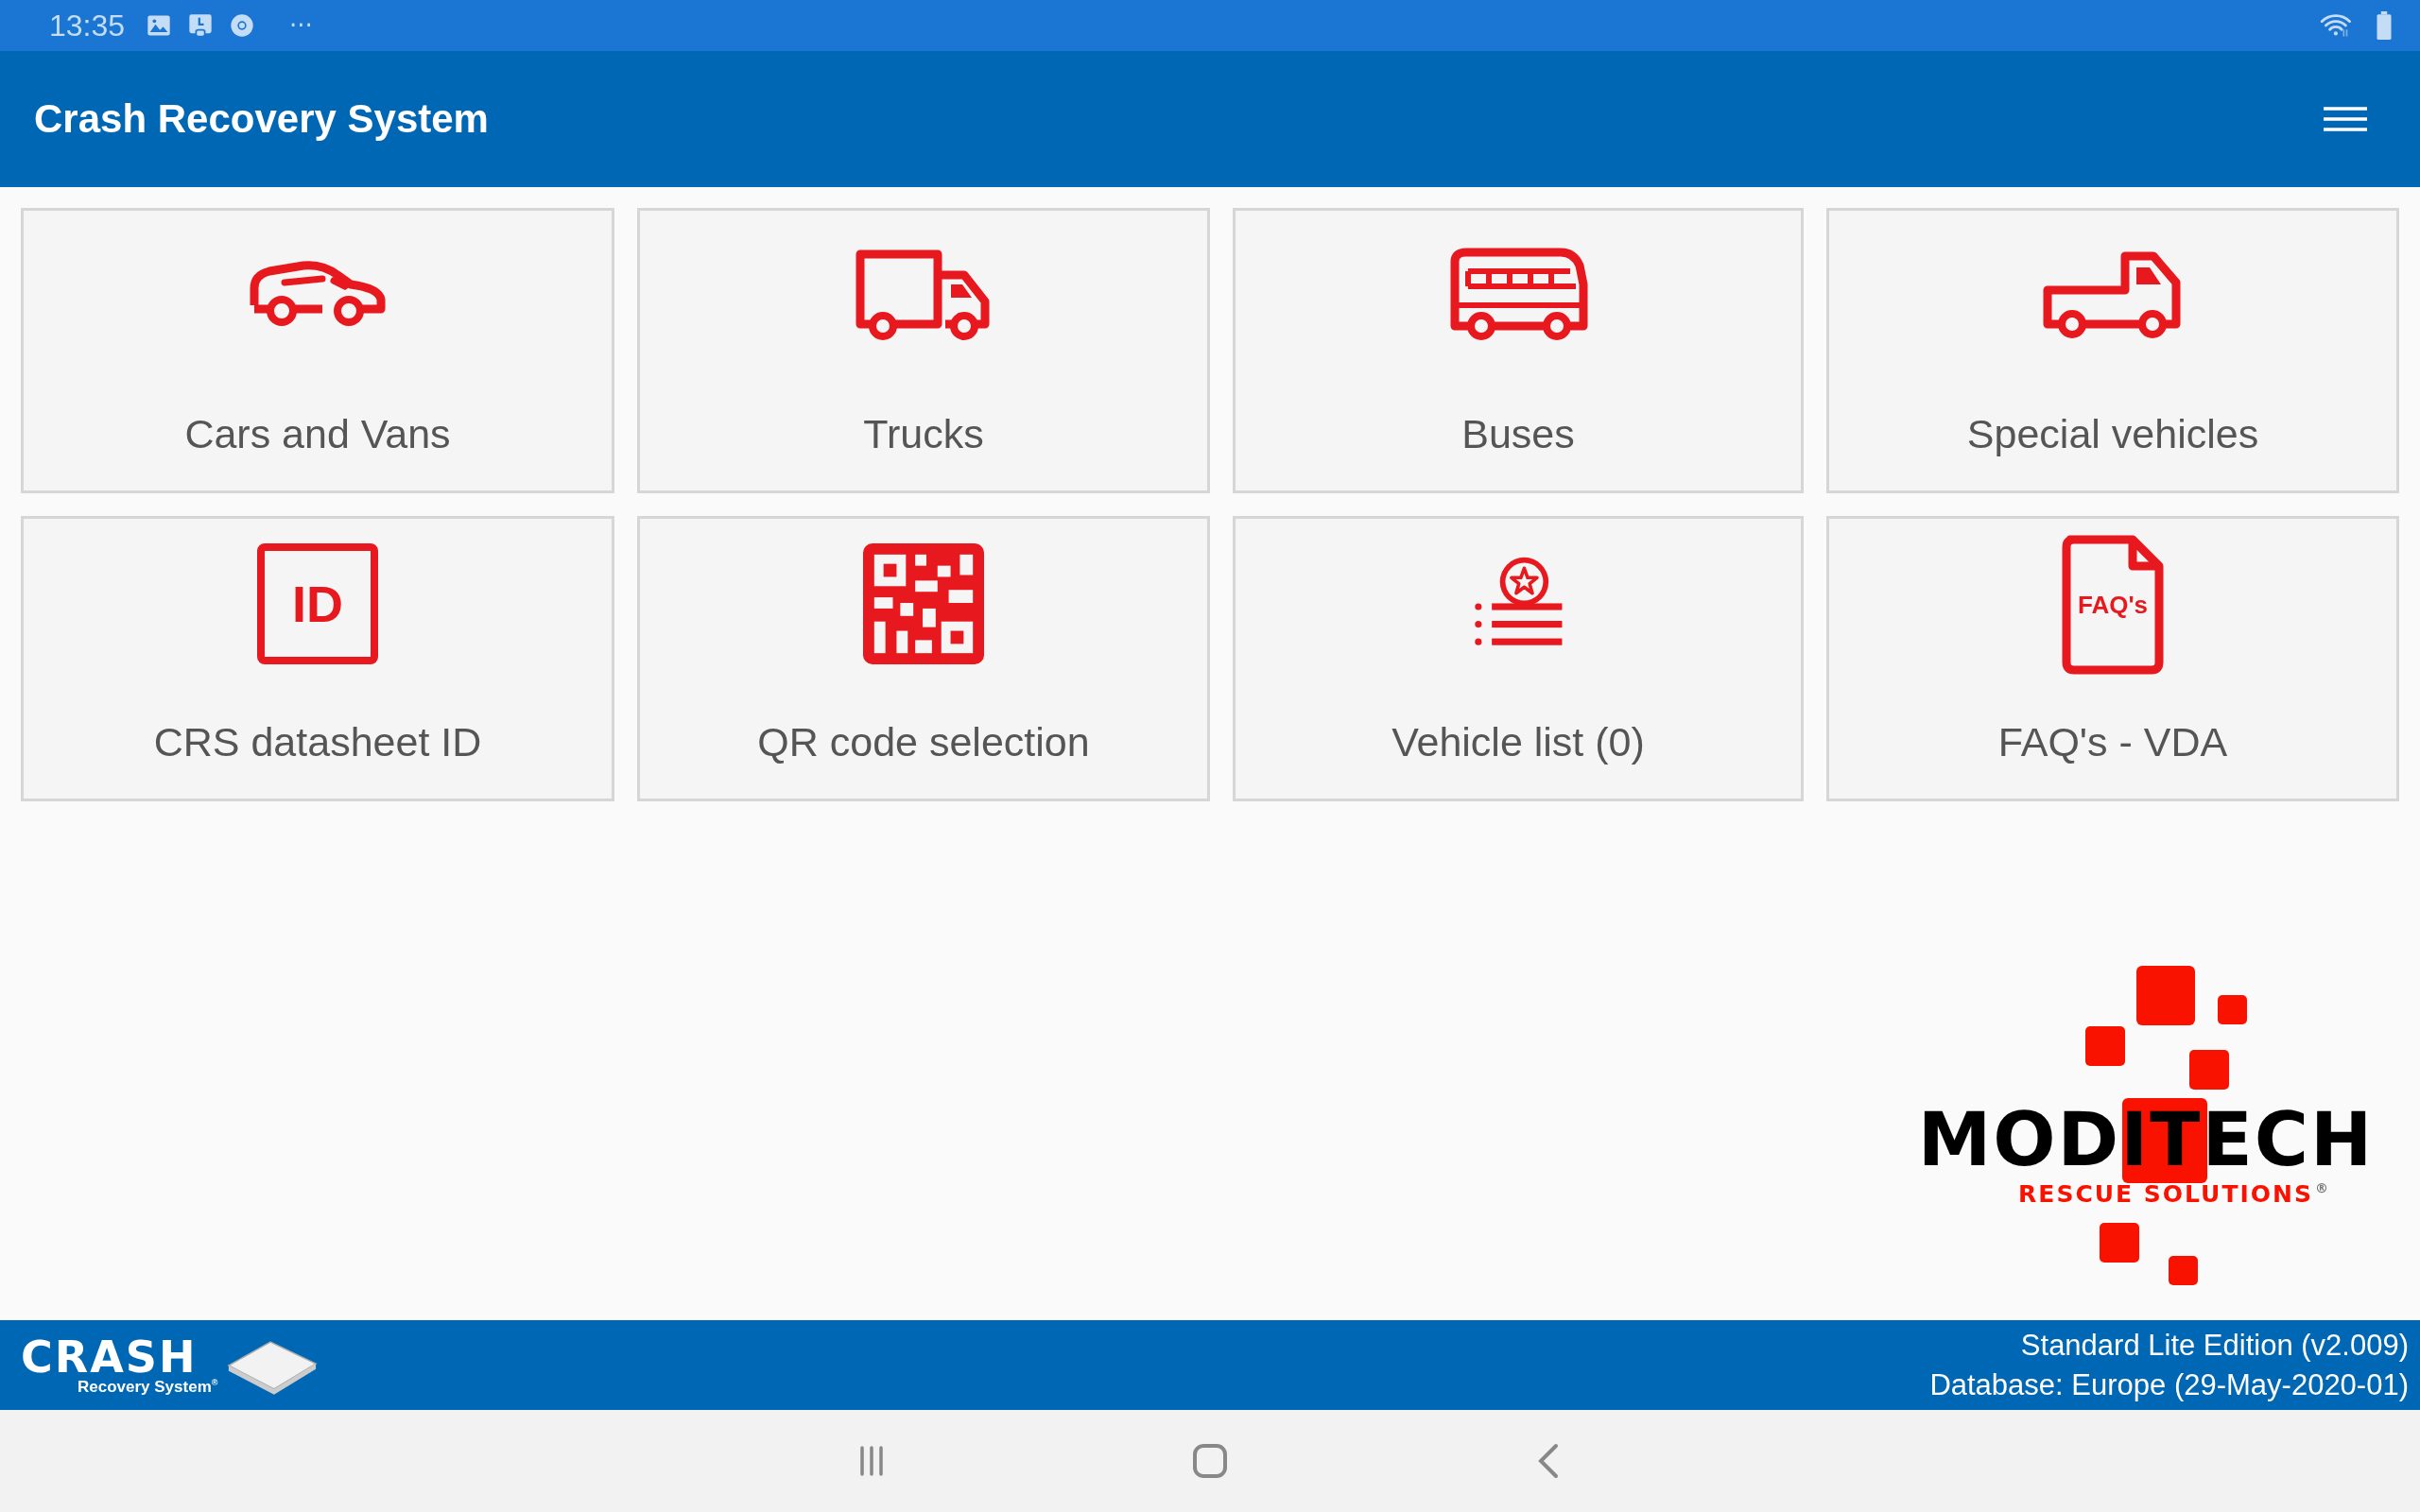  What do you see at coordinates (923, 658) in the screenshot?
I see `category-tile: QR code selection` at bounding box center [923, 658].